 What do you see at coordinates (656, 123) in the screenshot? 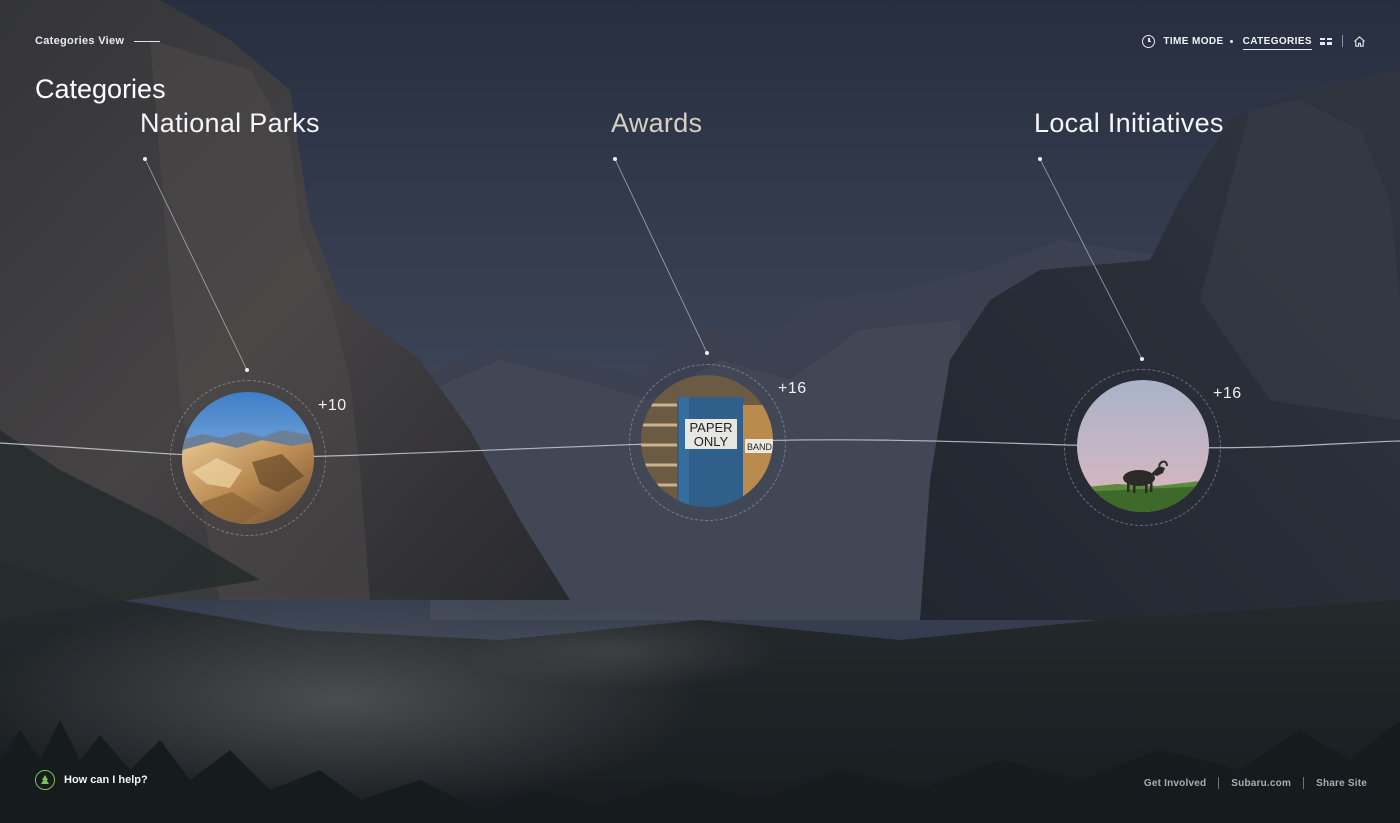
I see `category-title-awards: Awards` at bounding box center [656, 123].